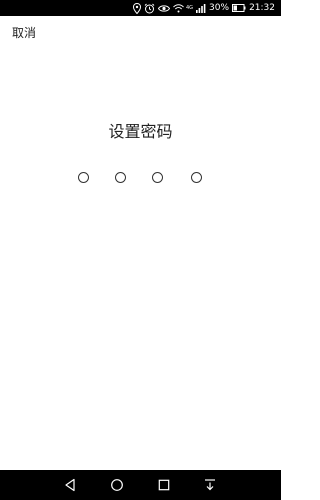 The height and width of the screenshot is (500, 320). What do you see at coordinates (140, 179) in the screenshot?
I see `pin-indicator` at bounding box center [140, 179].